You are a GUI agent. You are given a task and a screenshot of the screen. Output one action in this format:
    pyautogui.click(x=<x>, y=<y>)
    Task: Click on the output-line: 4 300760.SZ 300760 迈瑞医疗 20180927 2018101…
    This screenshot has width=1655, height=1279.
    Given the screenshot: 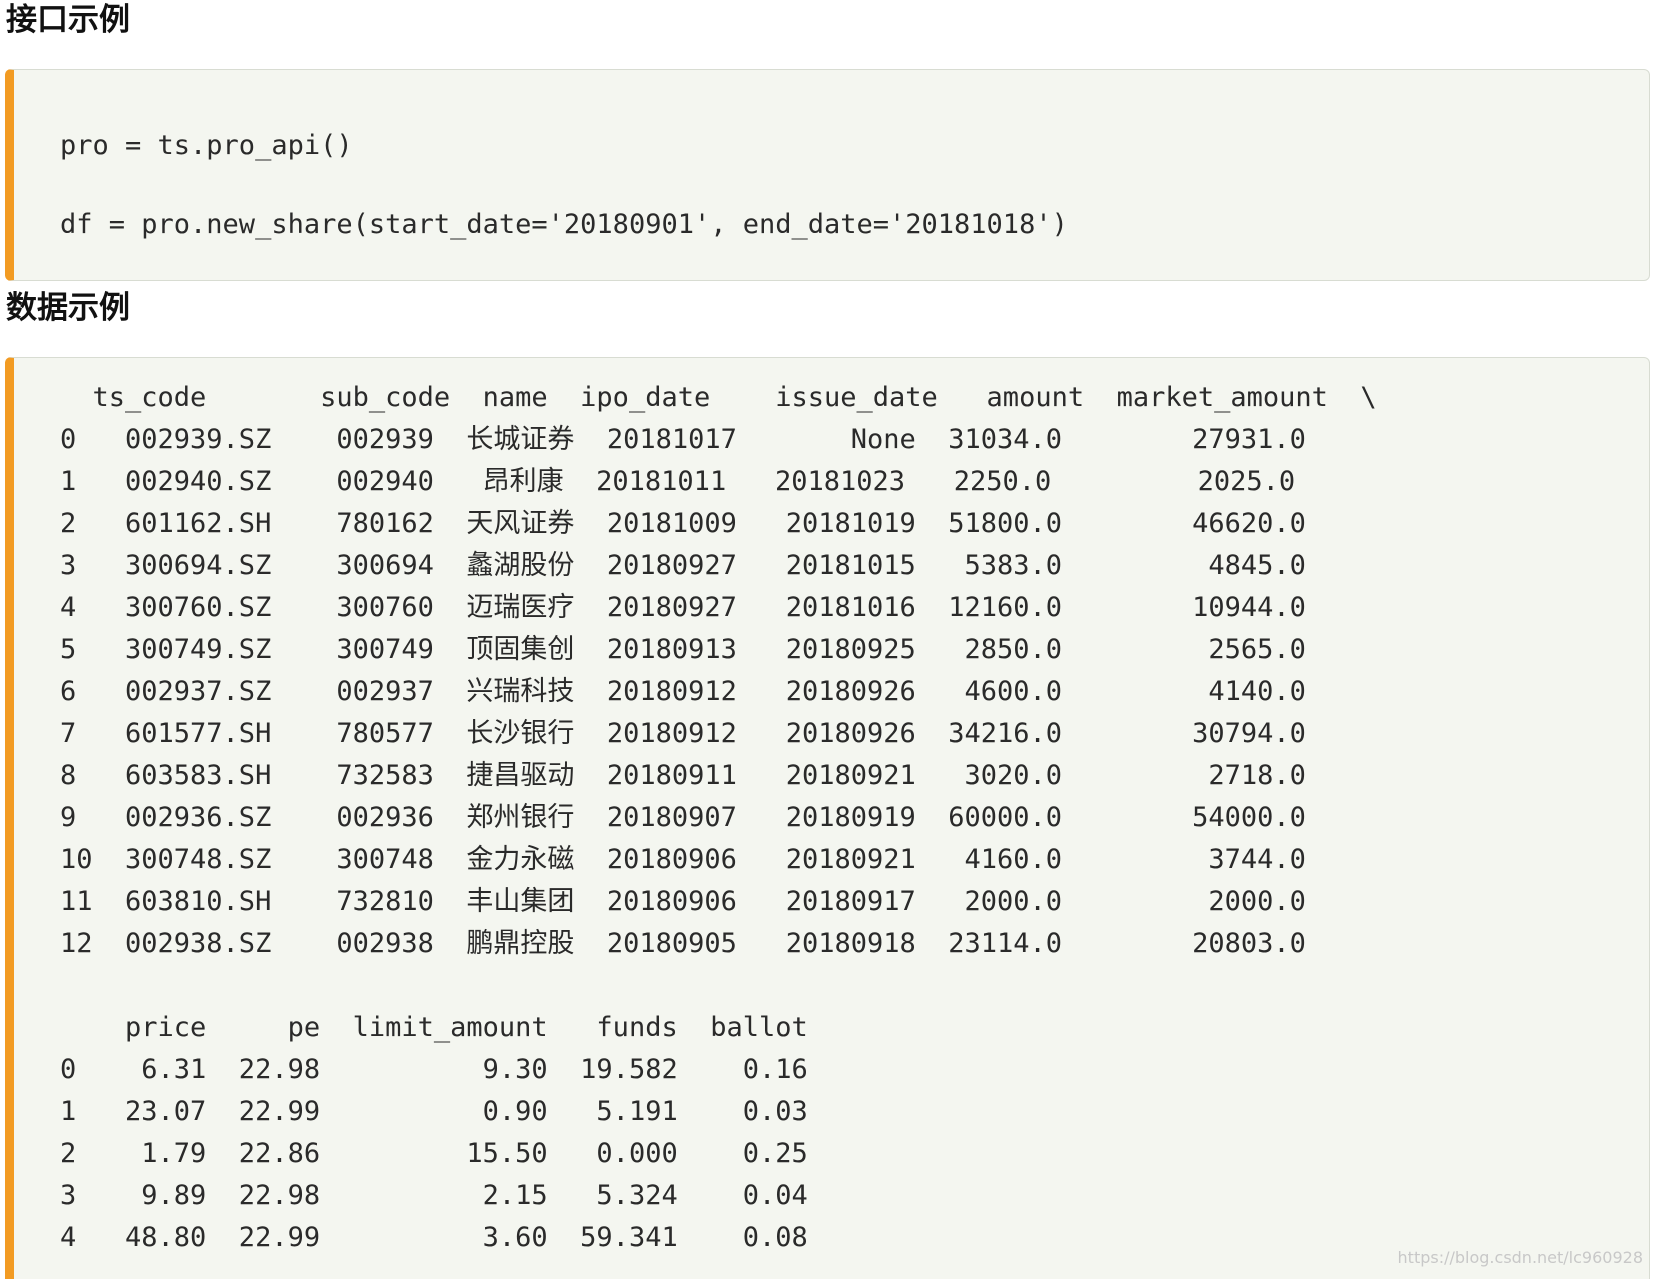 What is the action you would take?
    pyautogui.click(x=683, y=607)
    